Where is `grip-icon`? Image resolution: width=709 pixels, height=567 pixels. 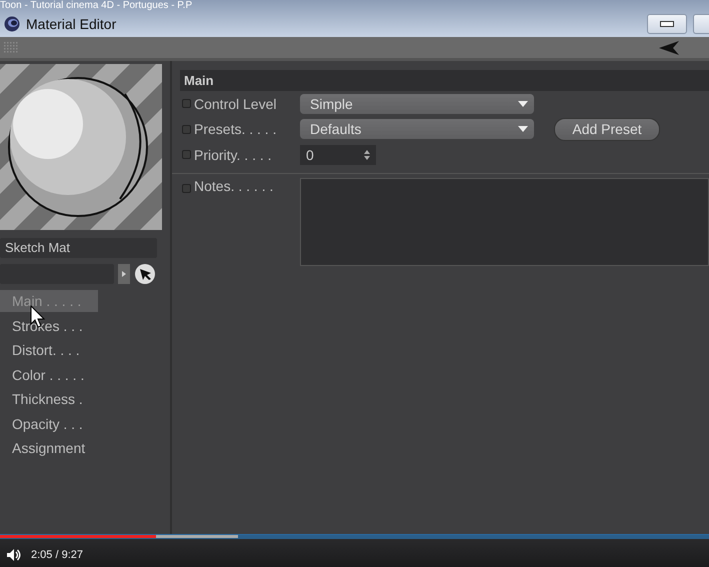 grip-icon is located at coordinates (11, 48).